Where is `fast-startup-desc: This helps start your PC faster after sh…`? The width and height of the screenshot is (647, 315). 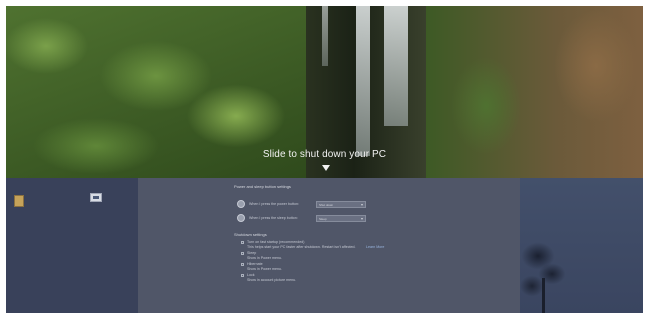 fast-startup-desc: This helps start your PC faster after sh… is located at coordinates (301, 247).